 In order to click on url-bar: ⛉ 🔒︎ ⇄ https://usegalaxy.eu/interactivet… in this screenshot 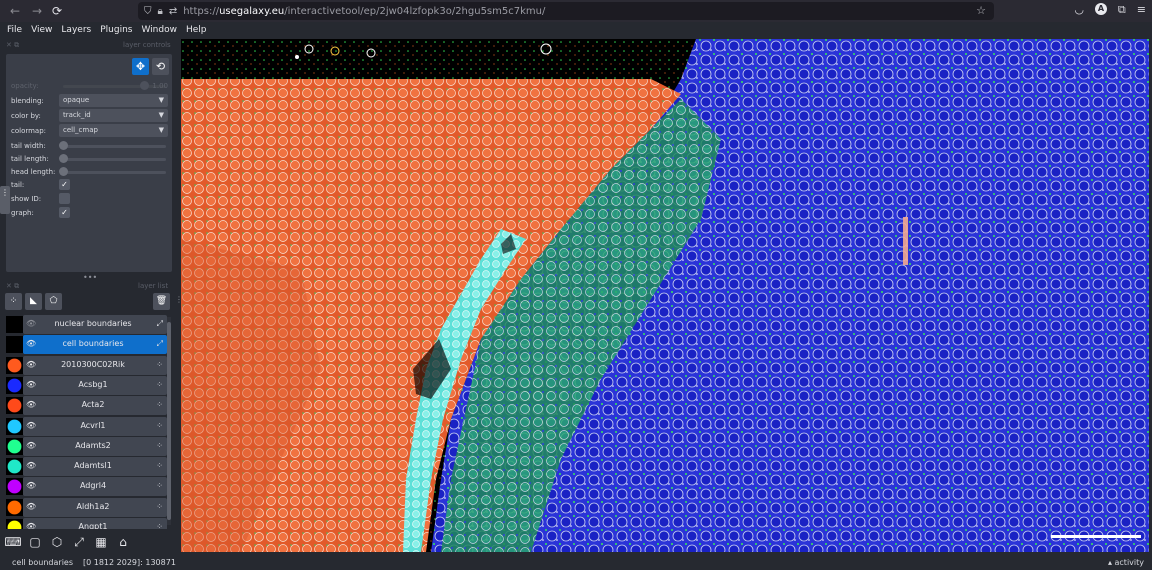, I will do `click(566, 11)`.